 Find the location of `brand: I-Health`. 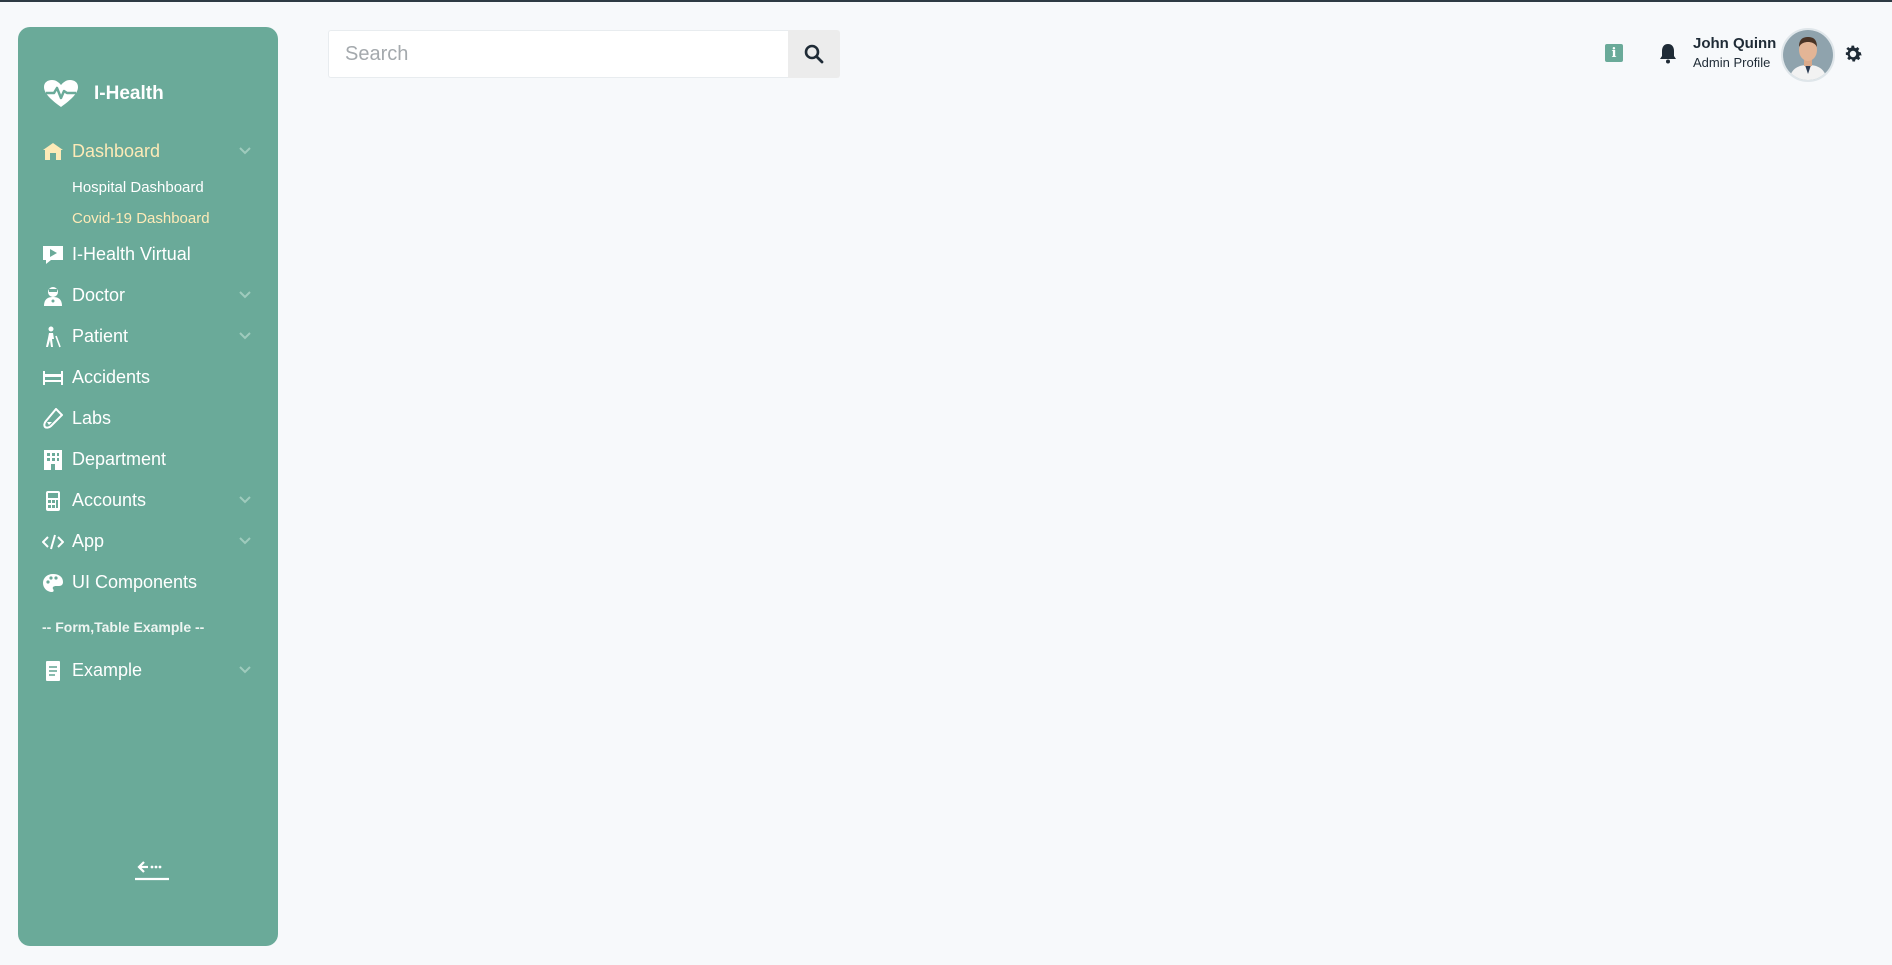

brand: I-Health is located at coordinates (103, 94).